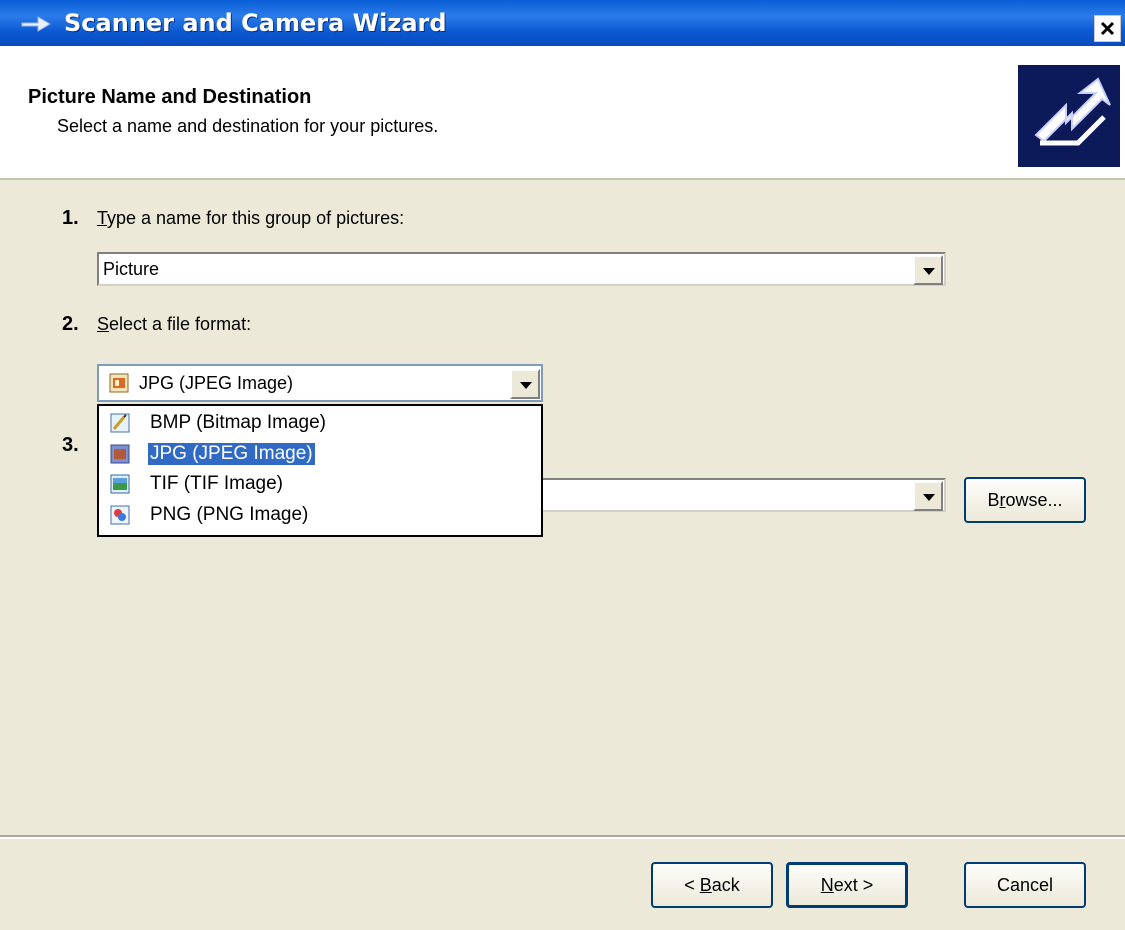 The width and height of the screenshot is (1125, 930). What do you see at coordinates (216, 483) in the screenshot?
I see `option-tif-label: TIF (TIF Image)` at bounding box center [216, 483].